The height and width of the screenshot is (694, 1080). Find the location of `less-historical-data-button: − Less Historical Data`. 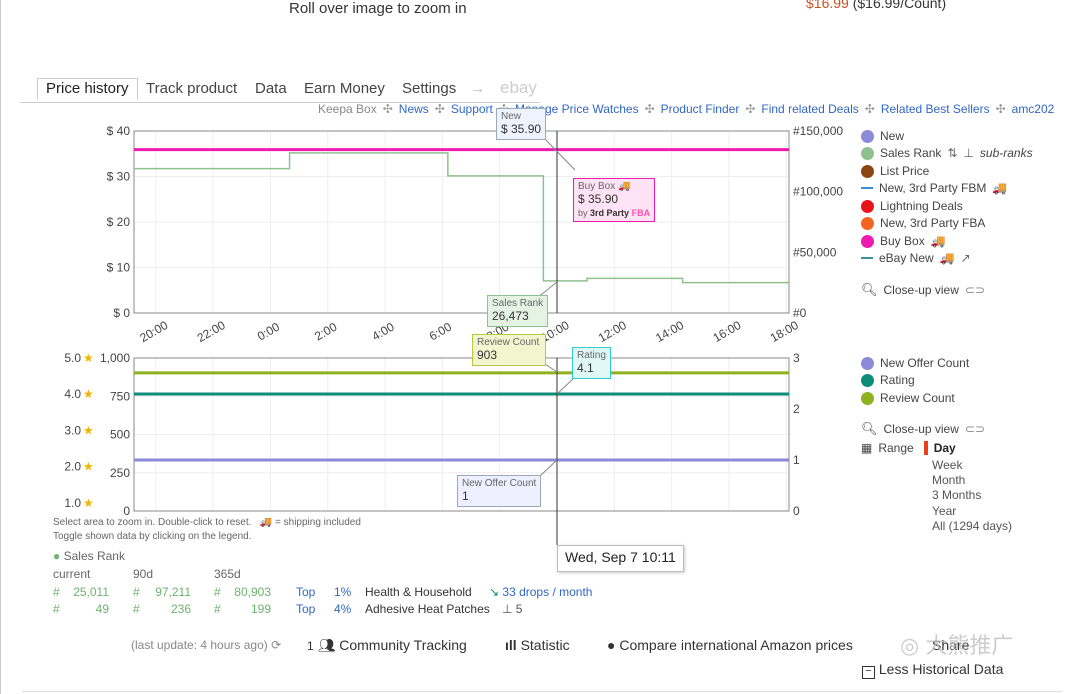

less-historical-data-button: − Less Historical Data is located at coordinates (932, 670).